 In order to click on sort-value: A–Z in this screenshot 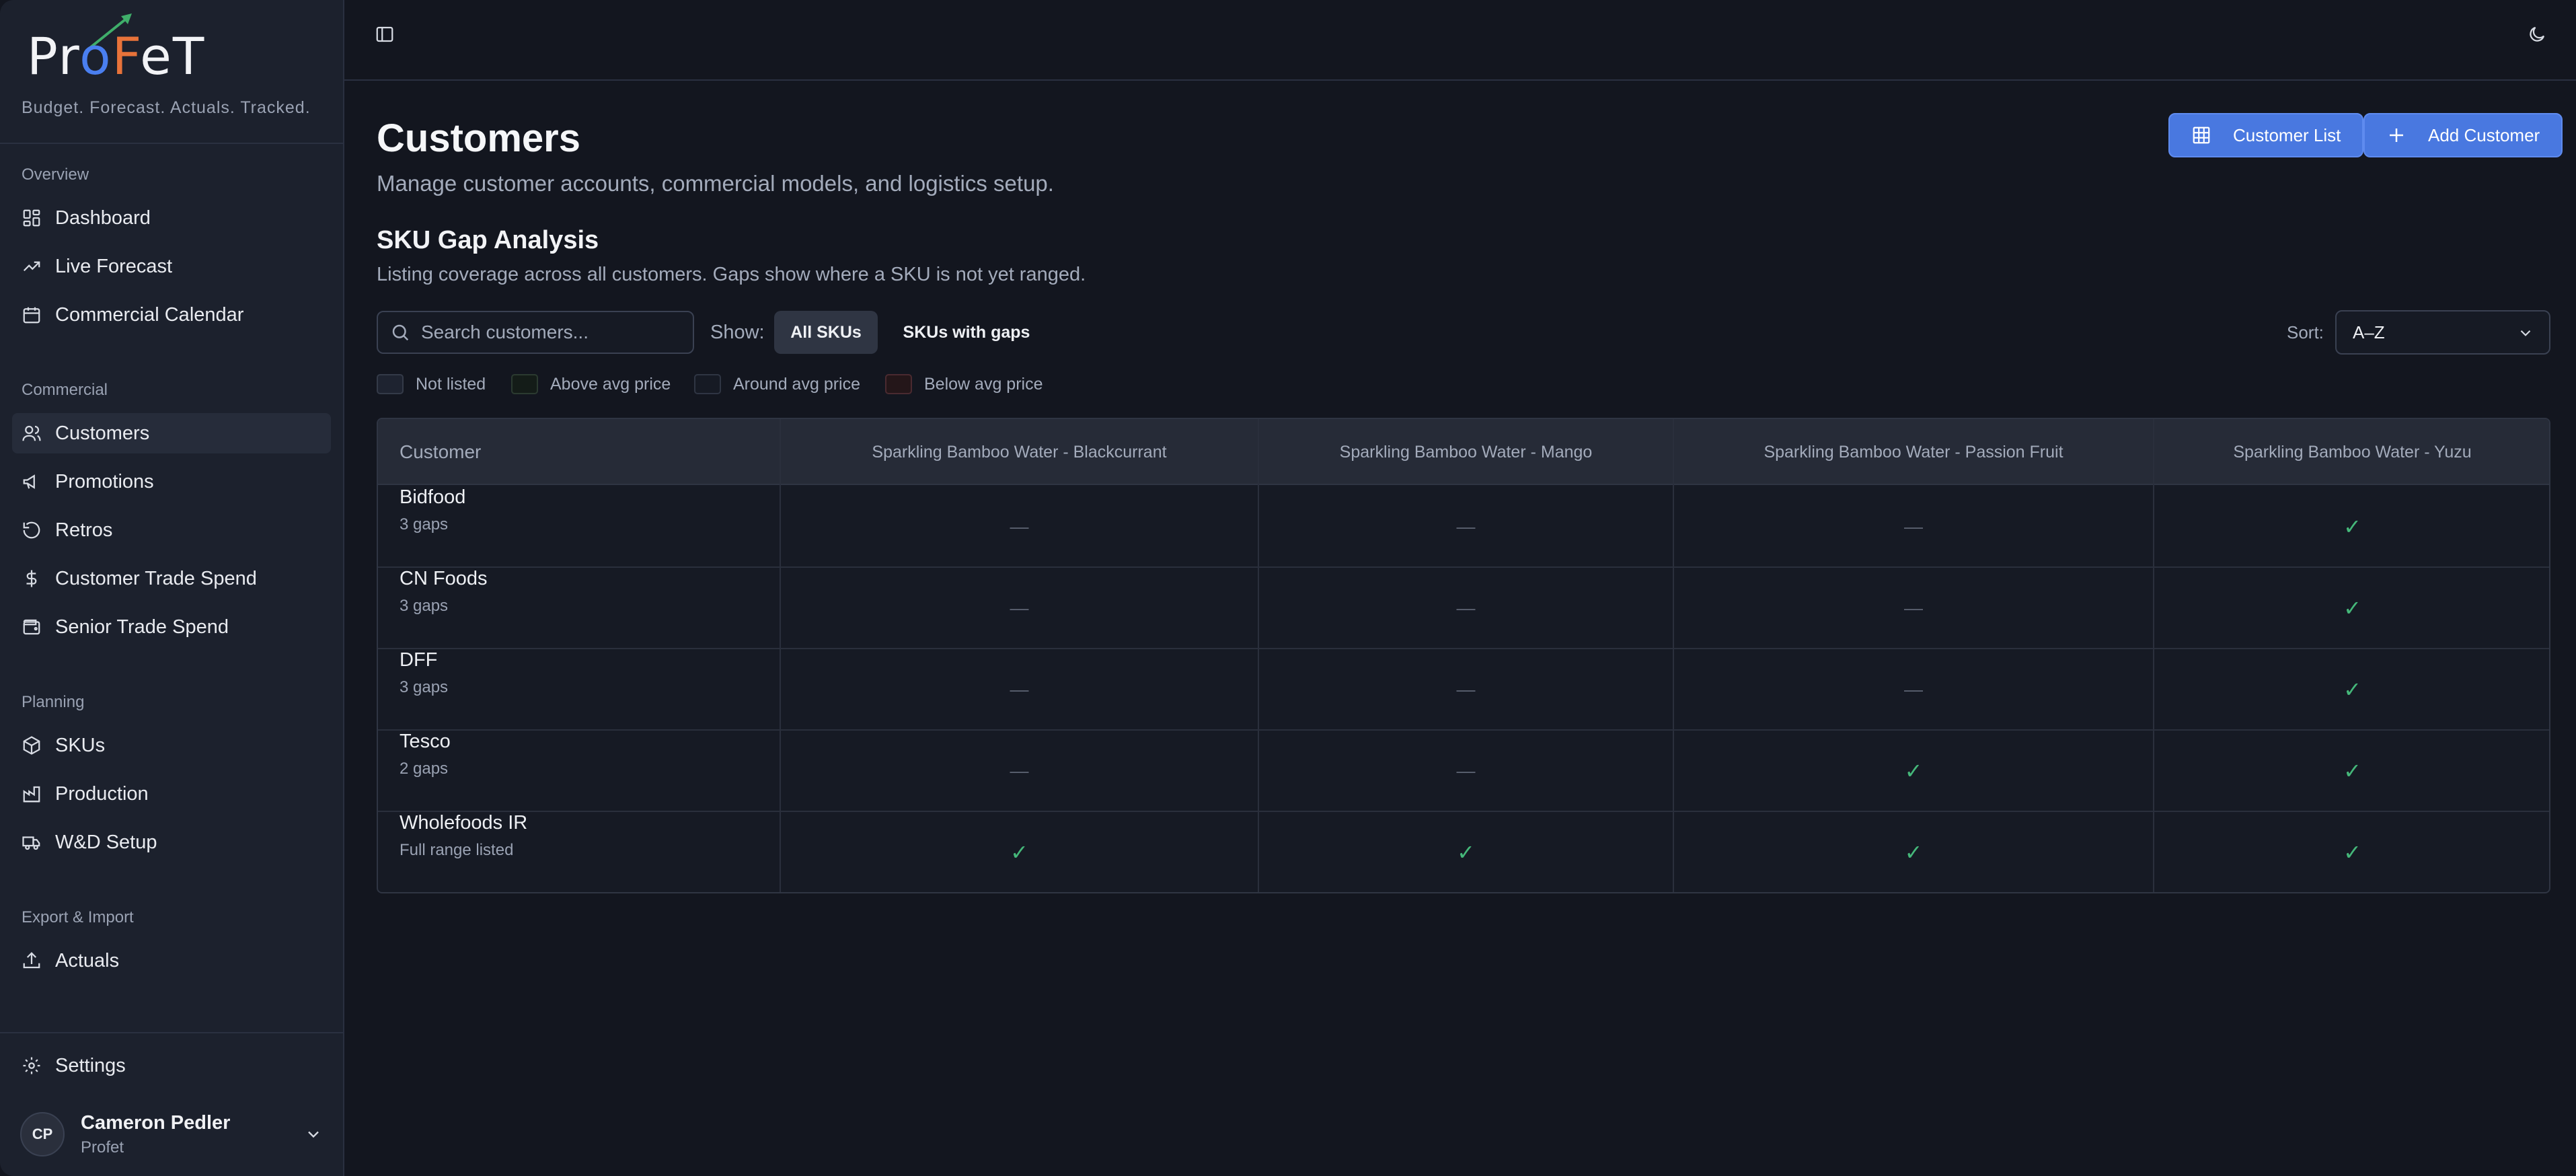, I will do `click(2369, 332)`.